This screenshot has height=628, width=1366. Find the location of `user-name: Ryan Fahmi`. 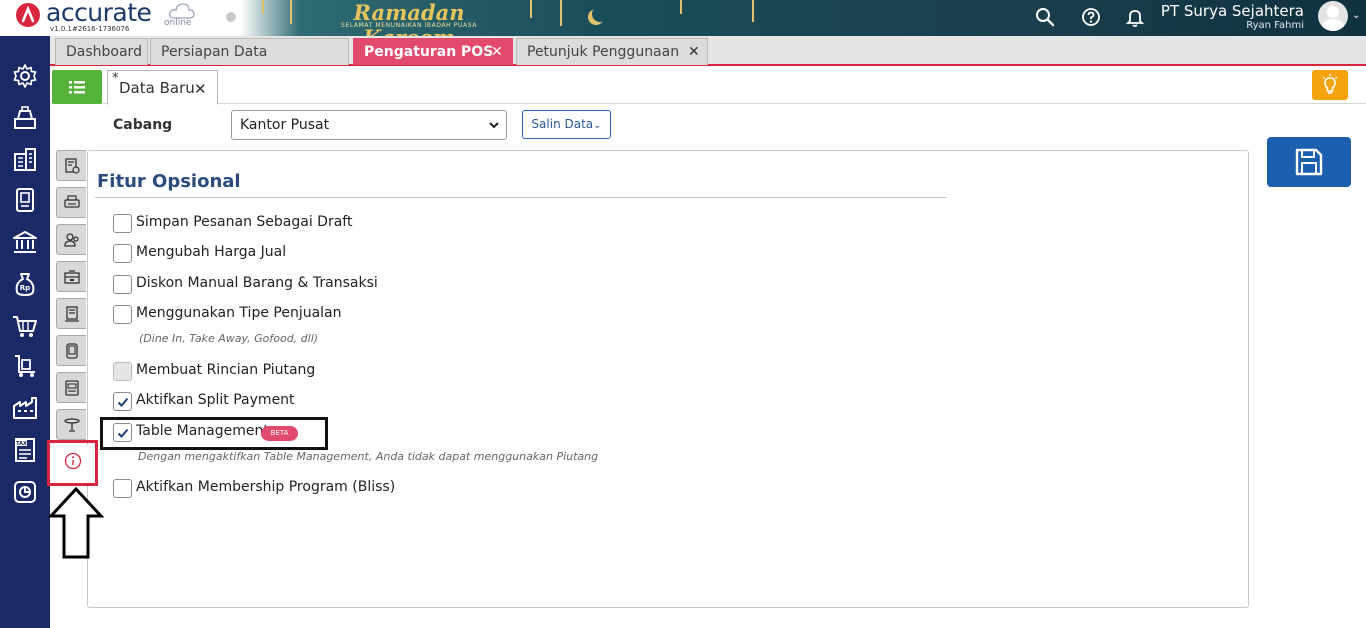

user-name: Ryan Fahmi is located at coordinates (1275, 25).